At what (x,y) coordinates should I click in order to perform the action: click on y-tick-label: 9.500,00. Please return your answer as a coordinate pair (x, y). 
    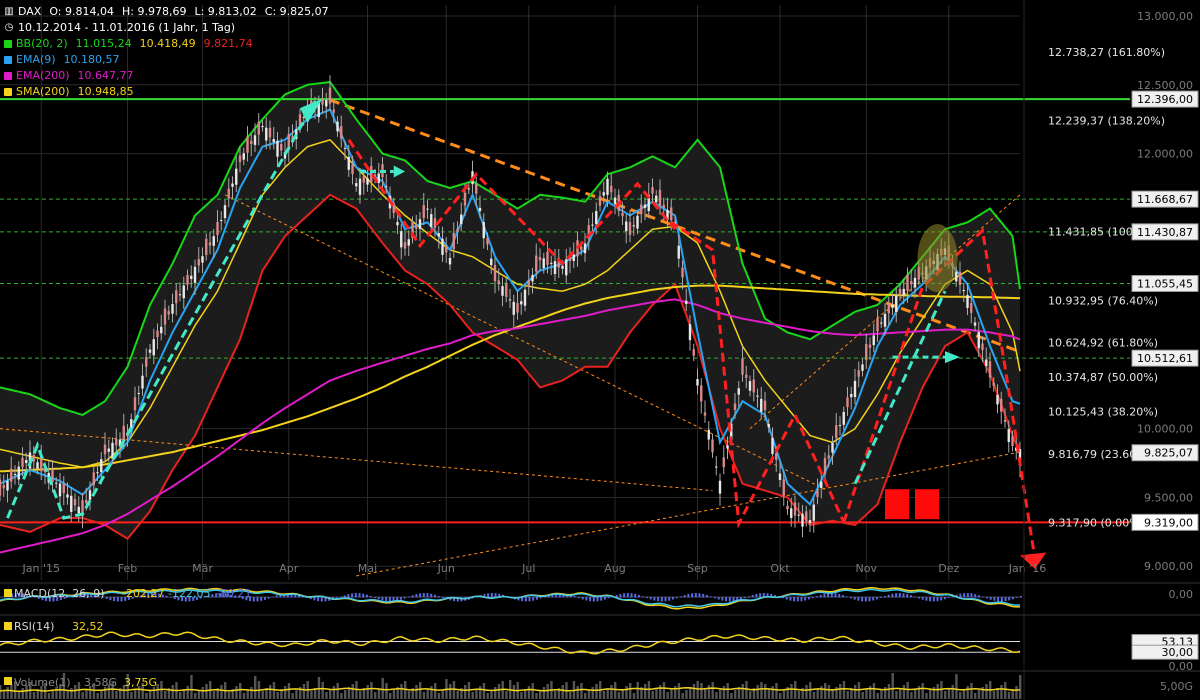
    Looking at the image, I should click on (1168, 497).